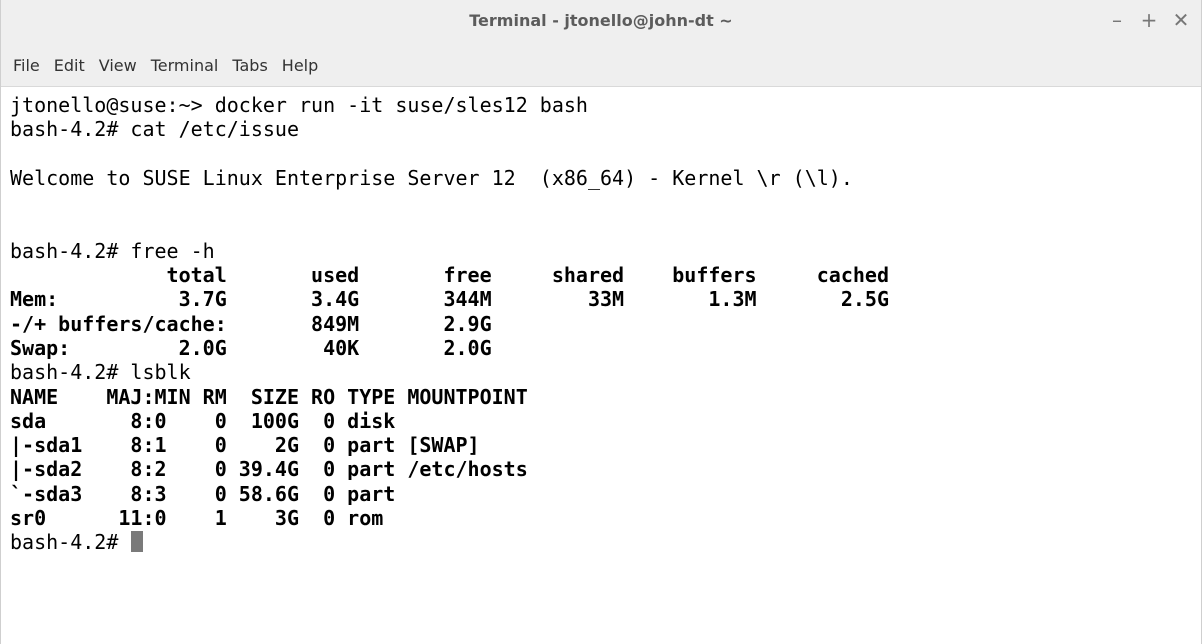 The width and height of the screenshot is (1202, 644). What do you see at coordinates (245, 445) in the screenshot?
I see `terminal-line: |-sda1 8:1 0 2G 0 part [SWAP]` at bounding box center [245, 445].